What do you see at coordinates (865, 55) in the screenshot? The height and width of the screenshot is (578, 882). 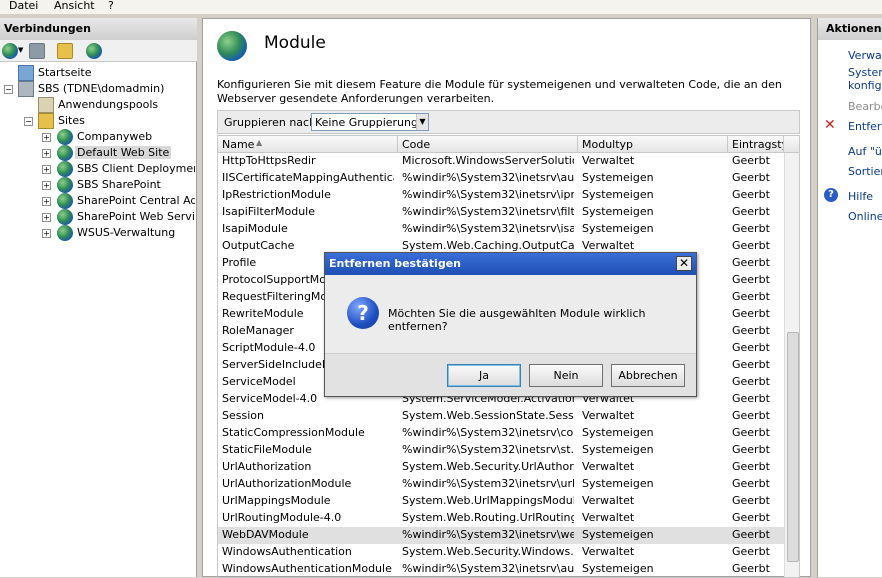 I see `action-verwalt: Verwalt` at bounding box center [865, 55].